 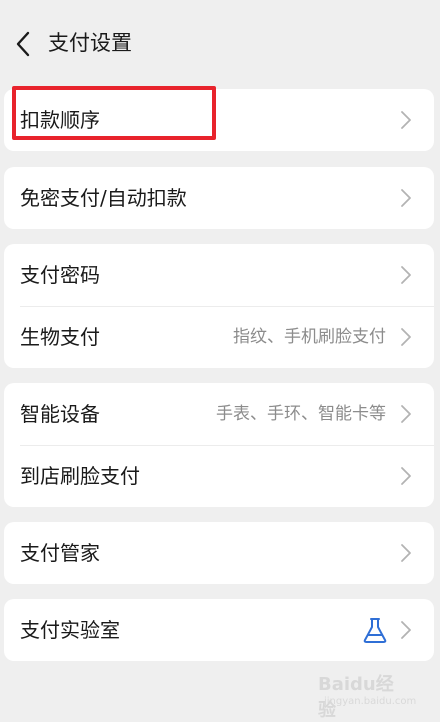 I want to click on settings-row-payment-lab: 支付实验室, so click(x=219, y=630).